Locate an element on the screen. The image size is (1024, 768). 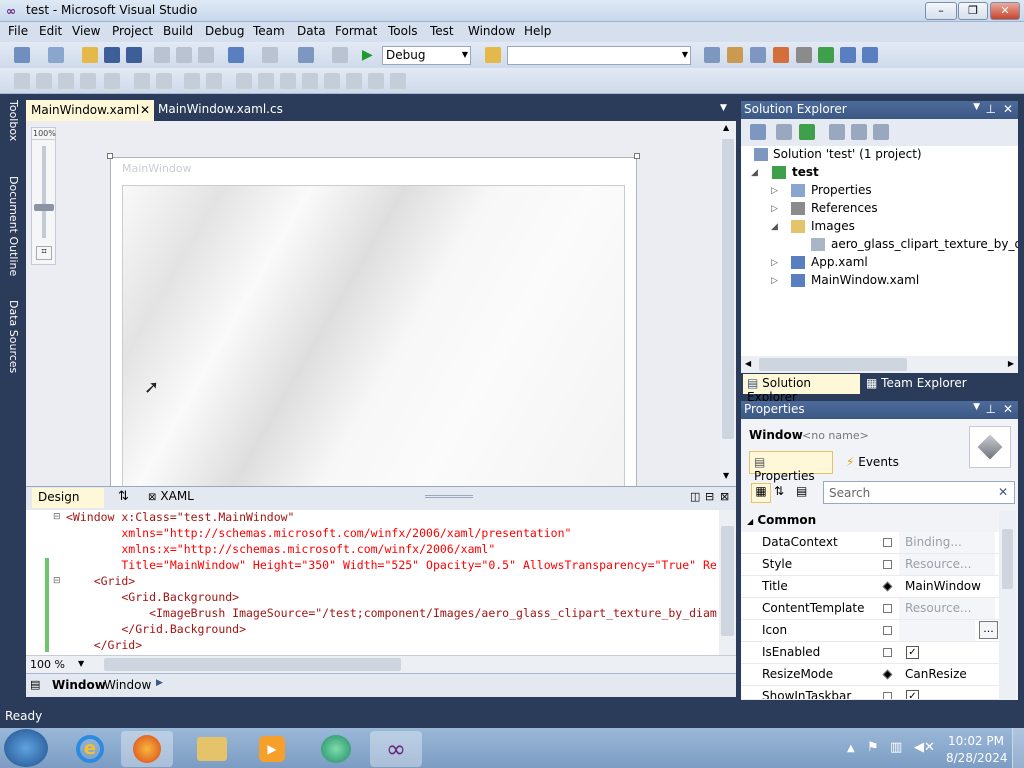
start-debugging-icon: ▶ is located at coordinates (370, 55).